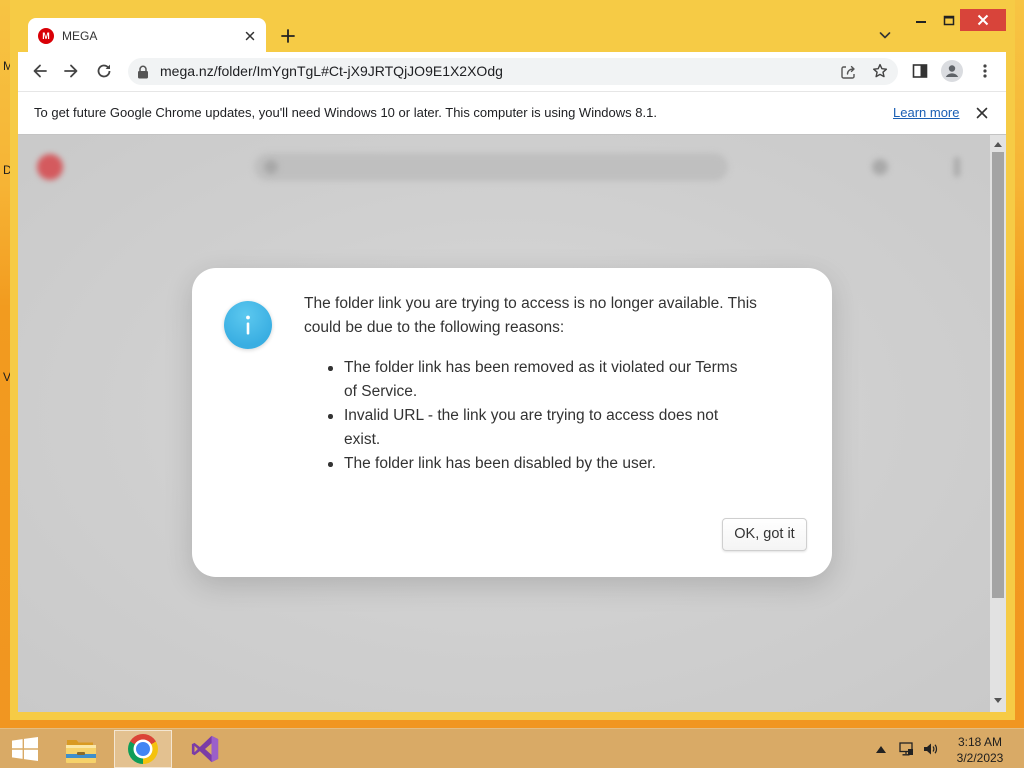 This screenshot has width=1024, height=768. Describe the element at coordinates (147, 35) in the screenshot. I see `tab-mega: M MEGA` at that location.